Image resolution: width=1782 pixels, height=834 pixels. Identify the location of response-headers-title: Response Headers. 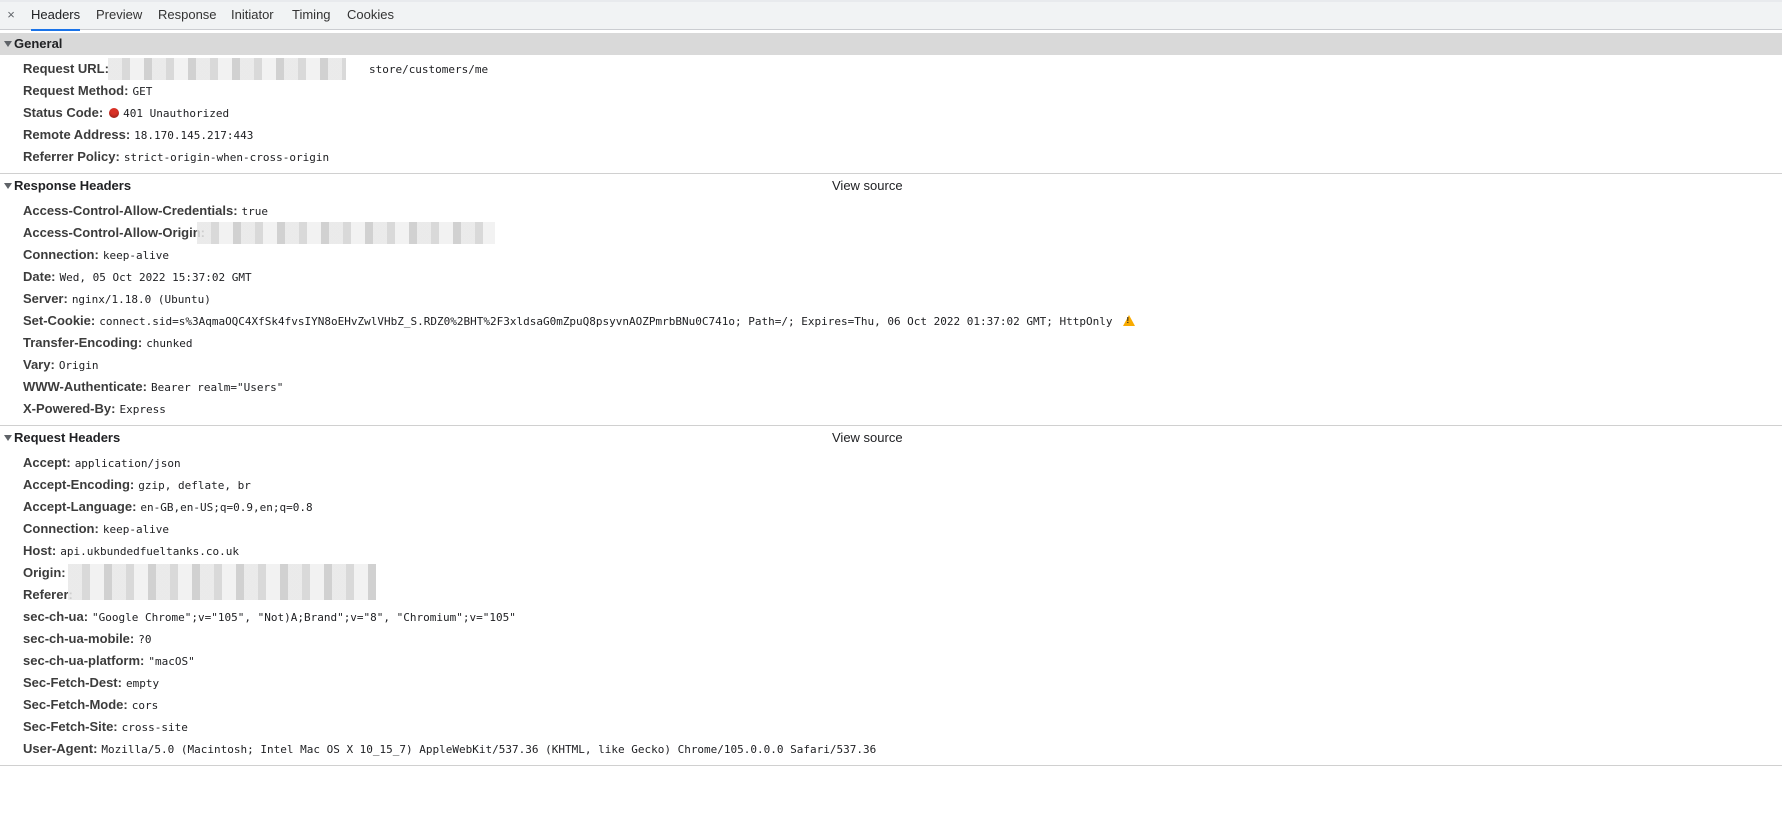
(73, 185).